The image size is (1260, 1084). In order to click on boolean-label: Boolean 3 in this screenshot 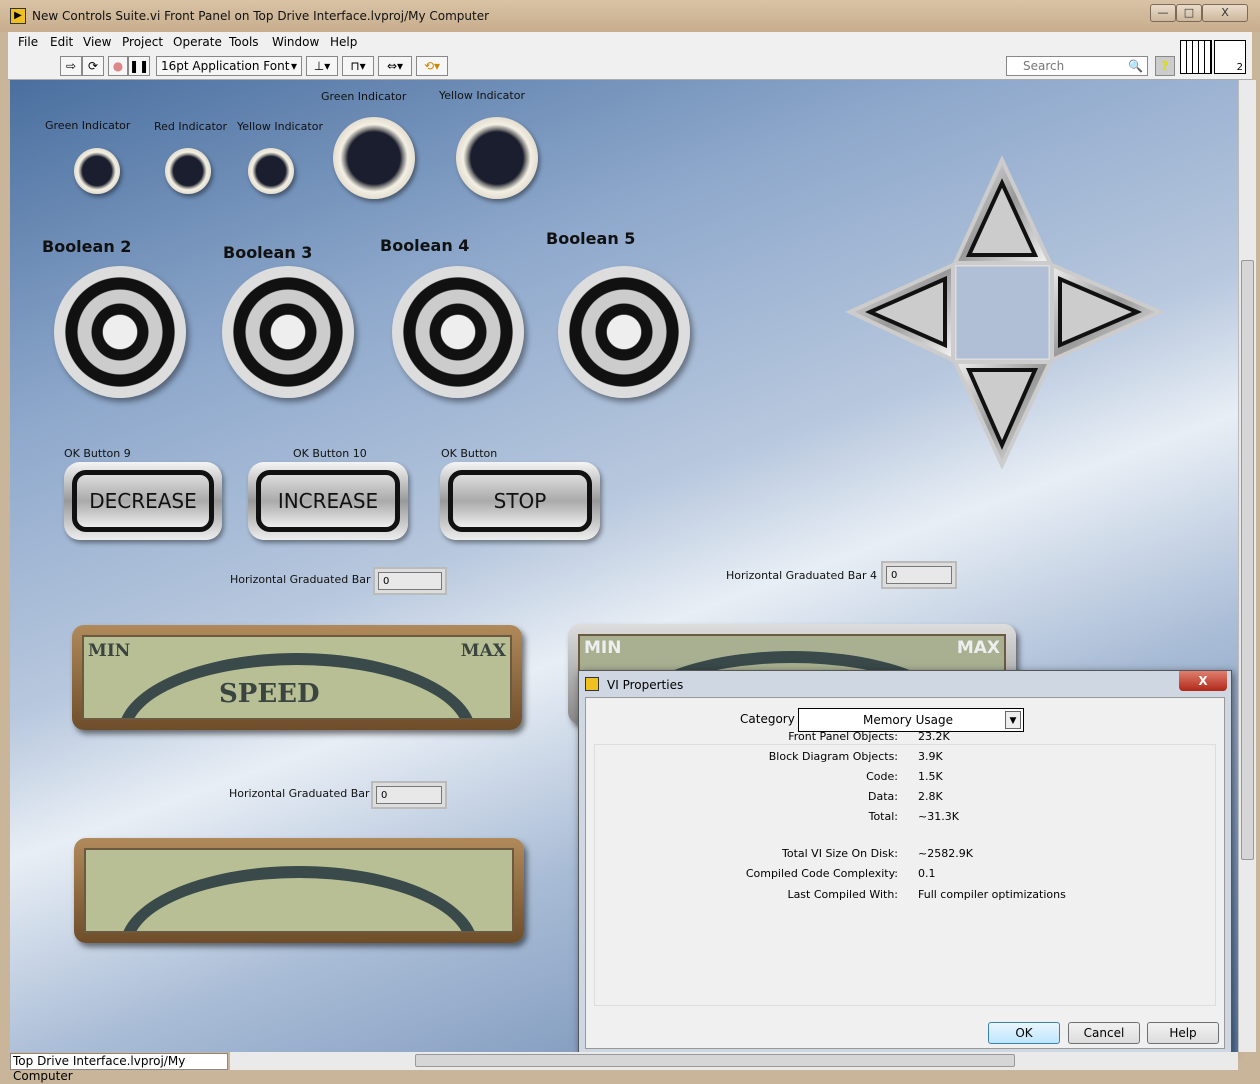, I will do `click(268, 252)`.